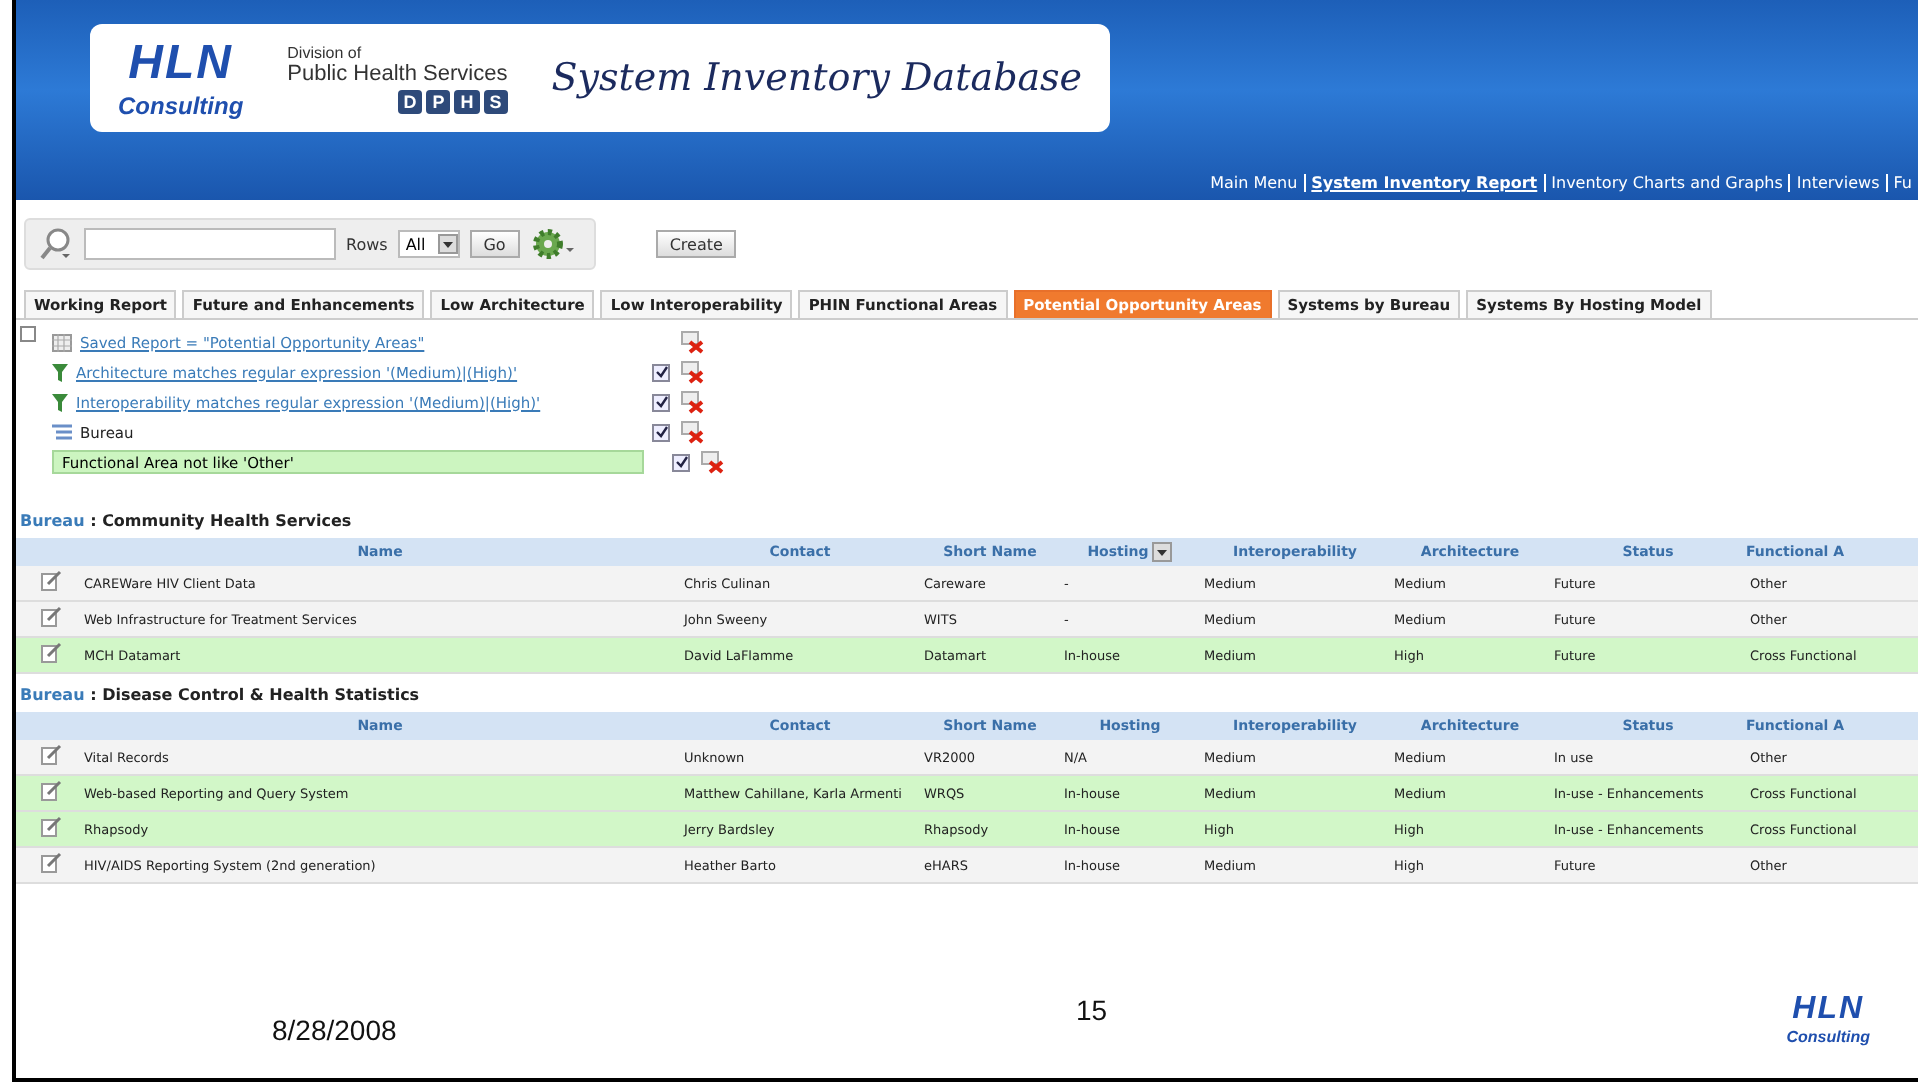  What do you see at coordinates (495, 101) in the screenshot?
I see `letter-tile: S` at bounding box center [495, 101].